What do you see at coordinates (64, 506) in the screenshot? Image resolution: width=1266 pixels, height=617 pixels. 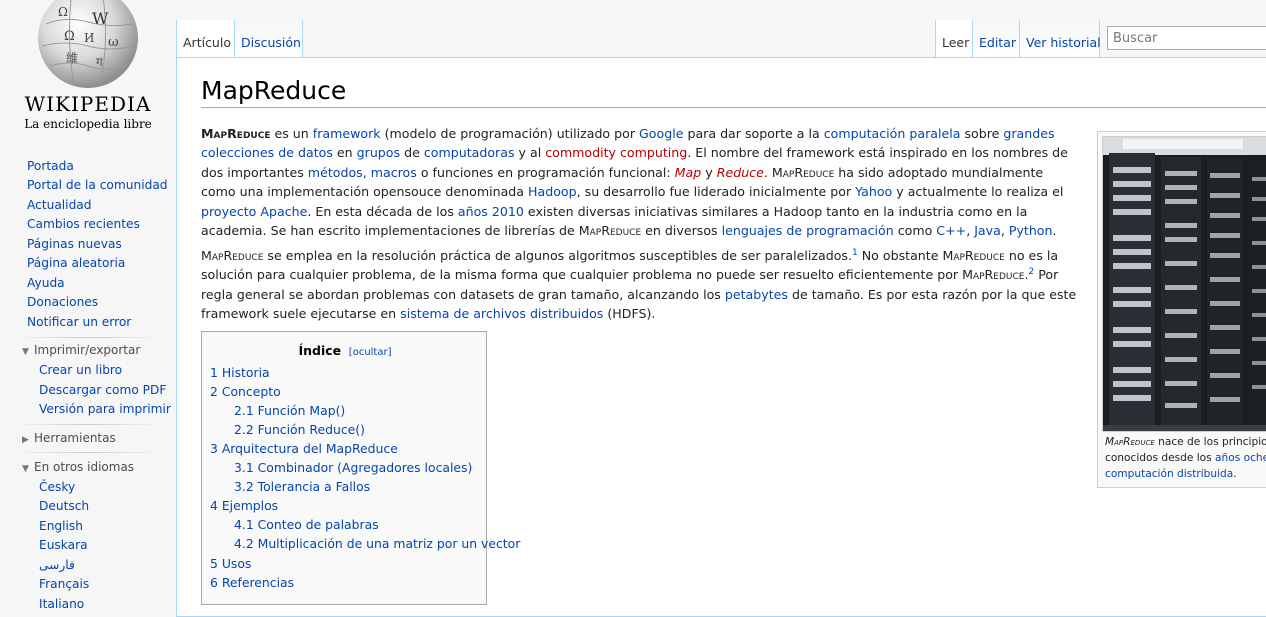 I see `lang-link-deutsch: Deutsch` at bounding box center [64, 506].